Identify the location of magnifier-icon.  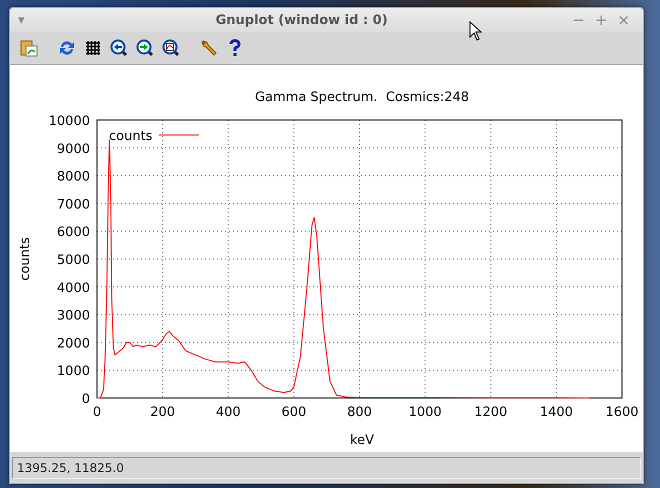
(171, 48).